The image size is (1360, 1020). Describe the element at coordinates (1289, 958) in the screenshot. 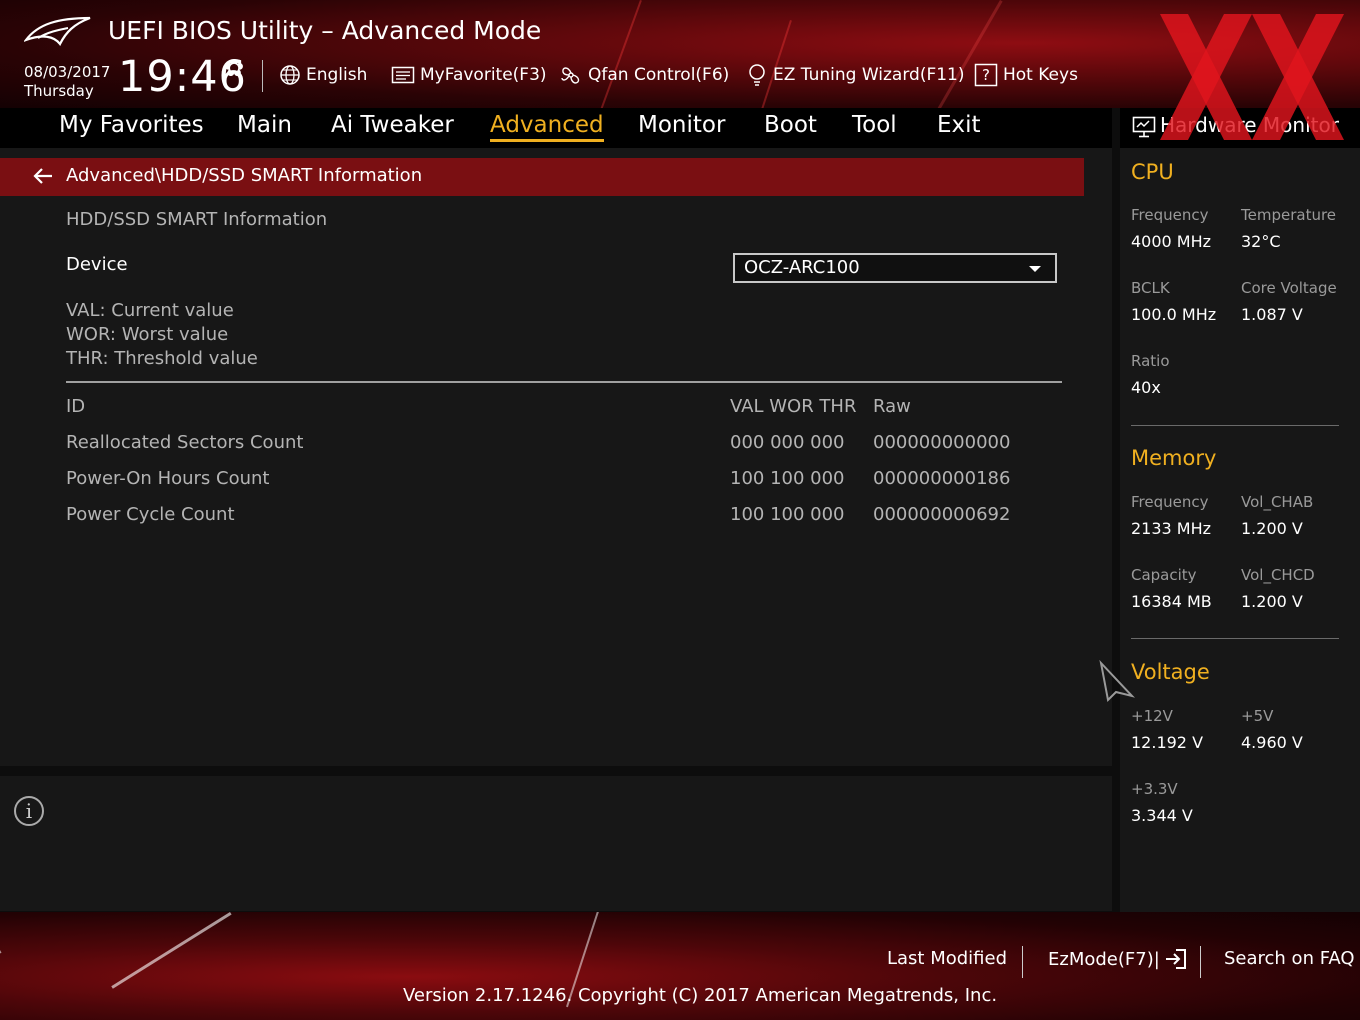

I see `search-faq-button: Search on FAQ` at that location.